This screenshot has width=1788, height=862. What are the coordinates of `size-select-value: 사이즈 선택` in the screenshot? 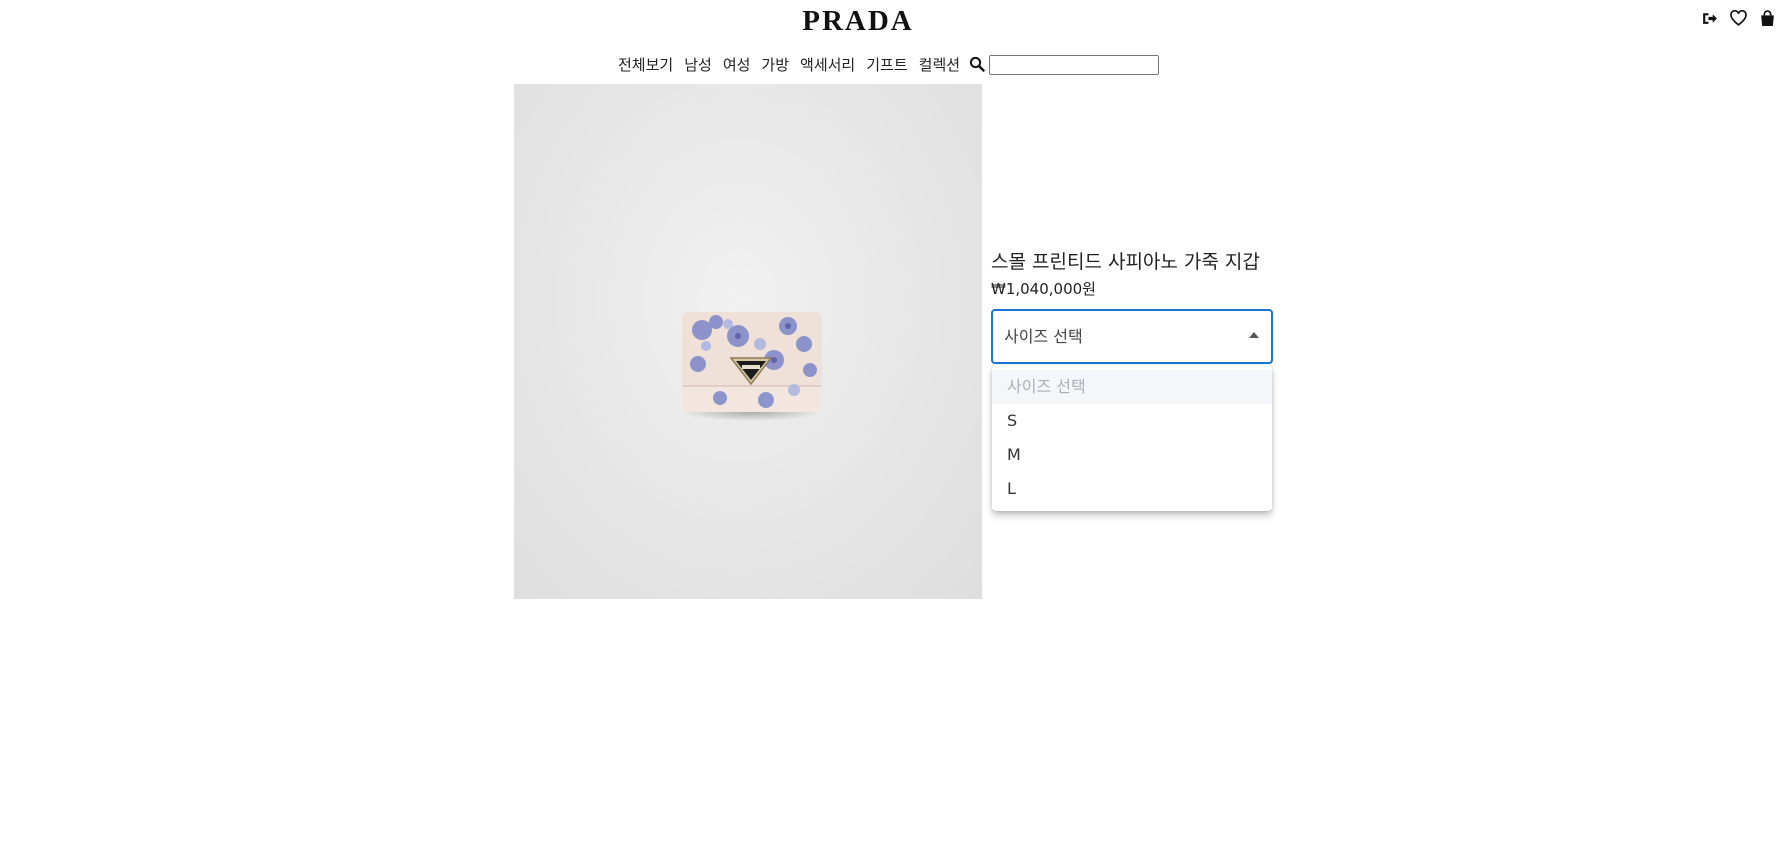 It's located at (1043, 336).